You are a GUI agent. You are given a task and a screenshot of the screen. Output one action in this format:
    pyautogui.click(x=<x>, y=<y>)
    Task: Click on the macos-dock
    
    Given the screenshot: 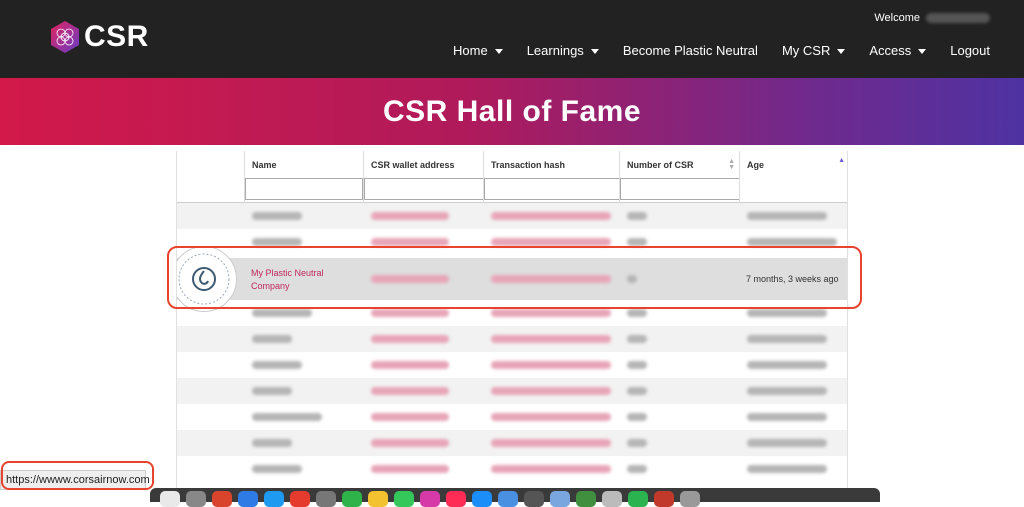 What is the action you would take?
    pyautogui.click(x=515, y=497)
    